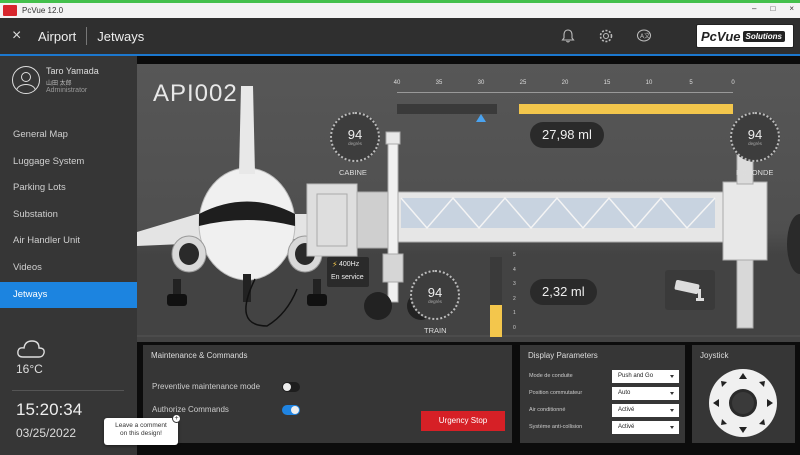 This screenshot has width=800, height=455. What do you see at coordinates (565, 96) in the screenshot?
I see `ruler-track` at bounding box center [565, 96].